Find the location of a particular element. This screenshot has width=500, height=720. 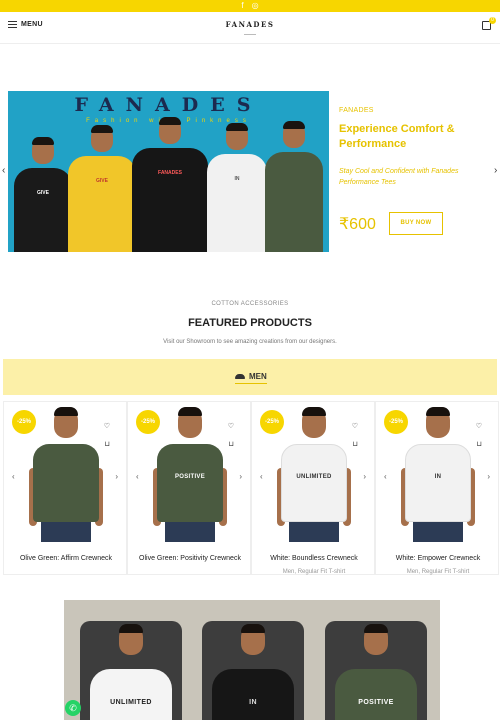

lookbook-print: IN is located at coordinates (253, 702).